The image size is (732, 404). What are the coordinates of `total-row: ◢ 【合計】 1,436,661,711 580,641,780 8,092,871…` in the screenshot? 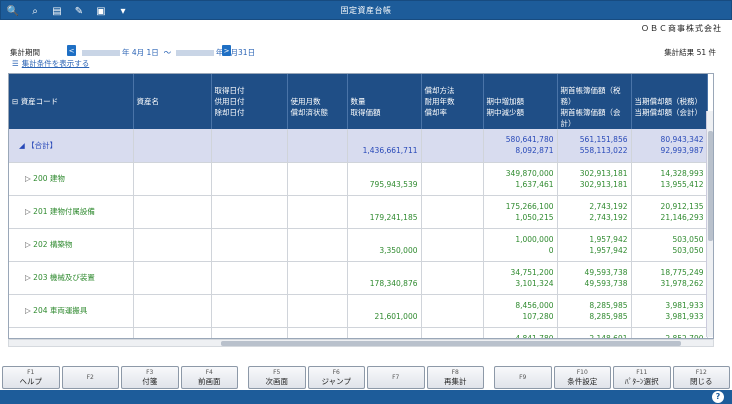 It's located at (358, 146).